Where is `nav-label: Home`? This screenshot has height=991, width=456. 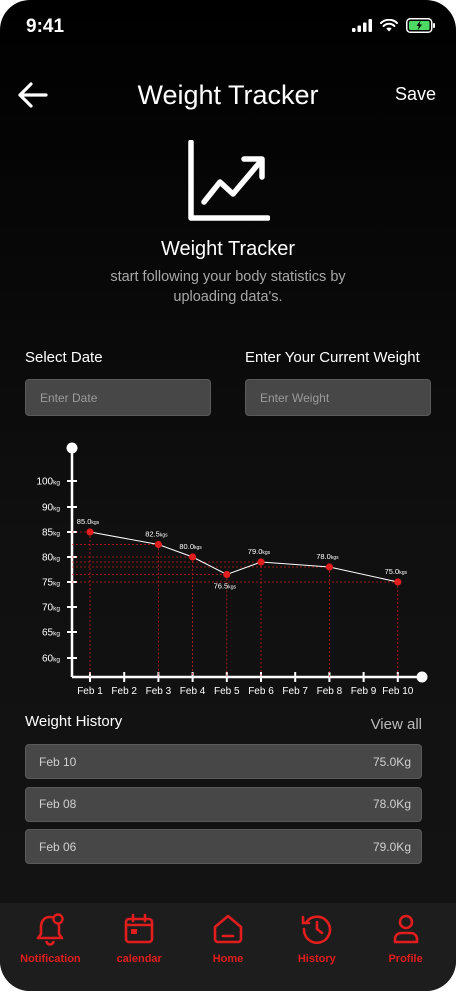
nav-label: Home is located at coordinates (228, 959).